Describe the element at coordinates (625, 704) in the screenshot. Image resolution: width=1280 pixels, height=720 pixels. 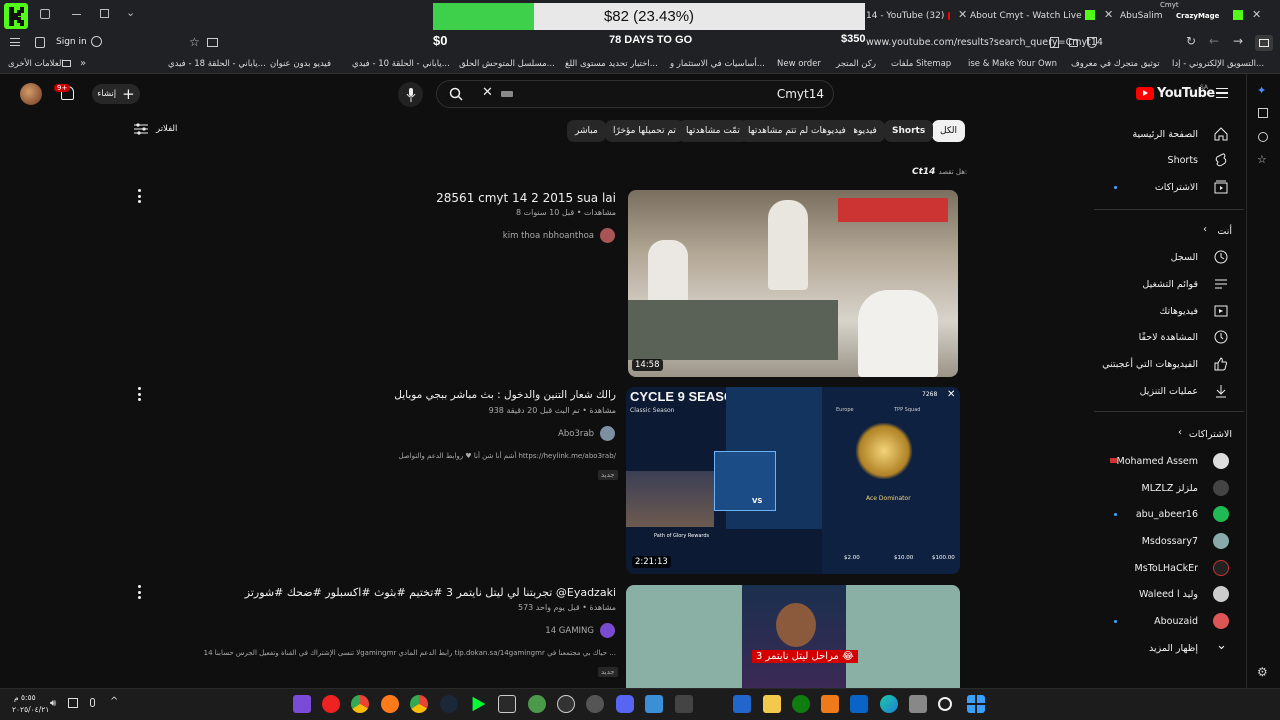
I see `discord-icon` at that location.